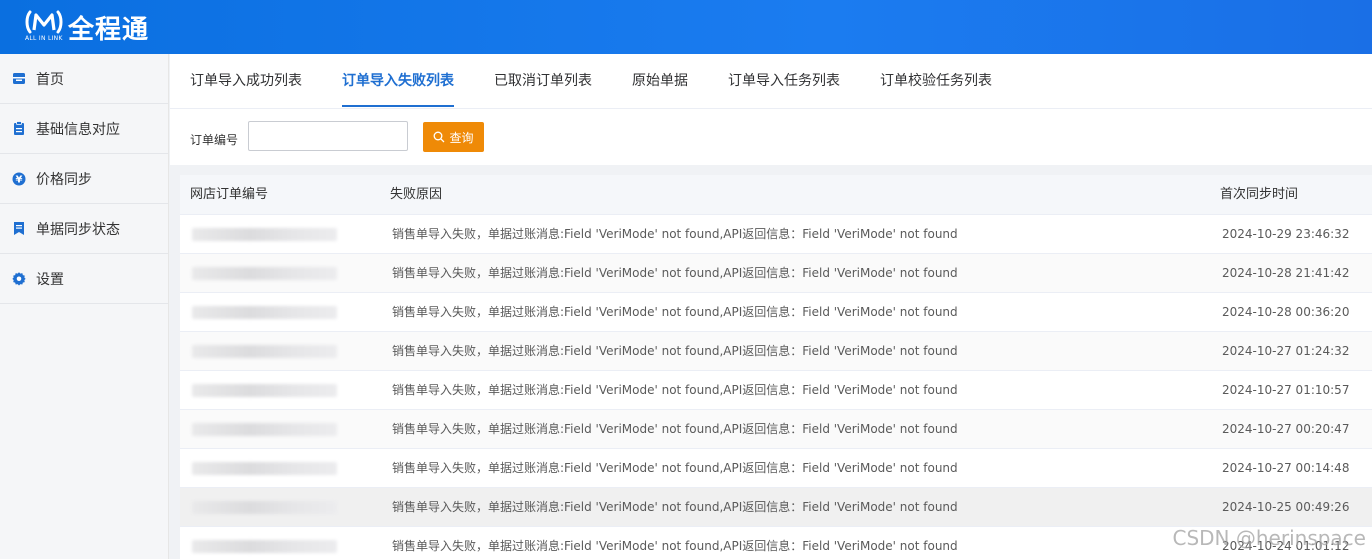  I want to click on sidebar-item-doc-sync-status: 单据同步状态, so click(84, 229).